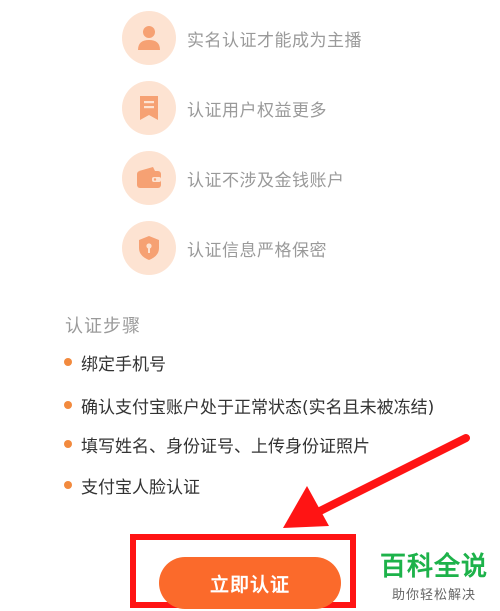 This screenshot has width=500, height=611. What do you see at coordinates (149, 178) in the screenshot?
I see `wallet-icon` at bounding box center [149, 178].